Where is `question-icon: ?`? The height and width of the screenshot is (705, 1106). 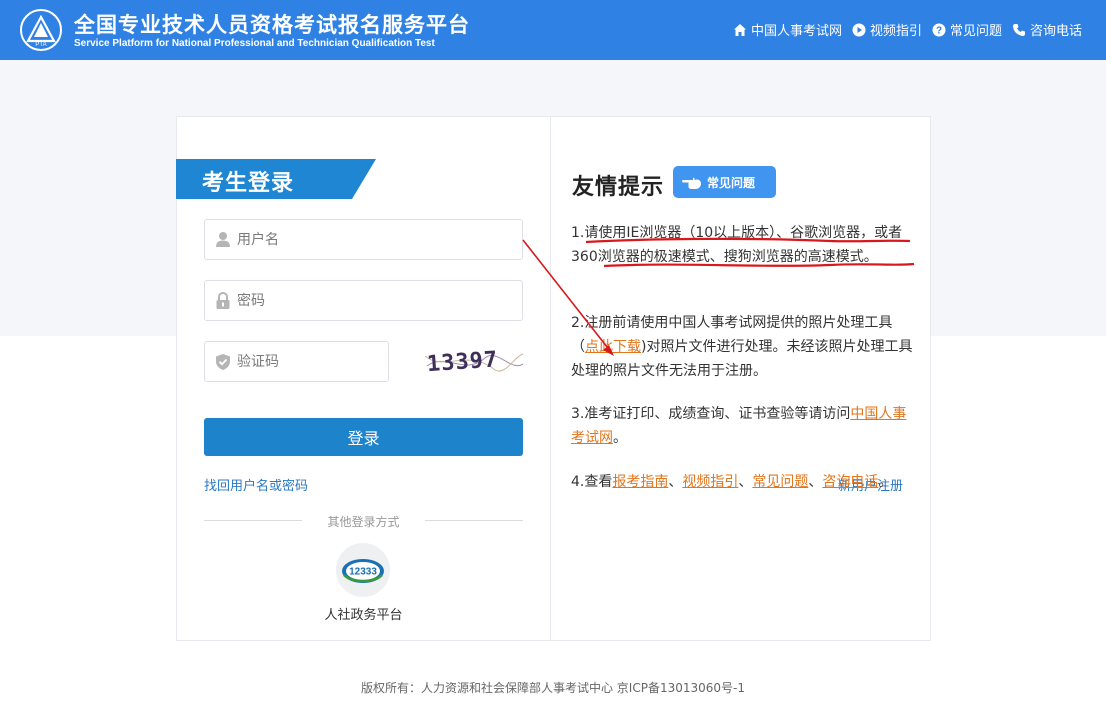 question-icon: ? is located at coordinates (939, 29).